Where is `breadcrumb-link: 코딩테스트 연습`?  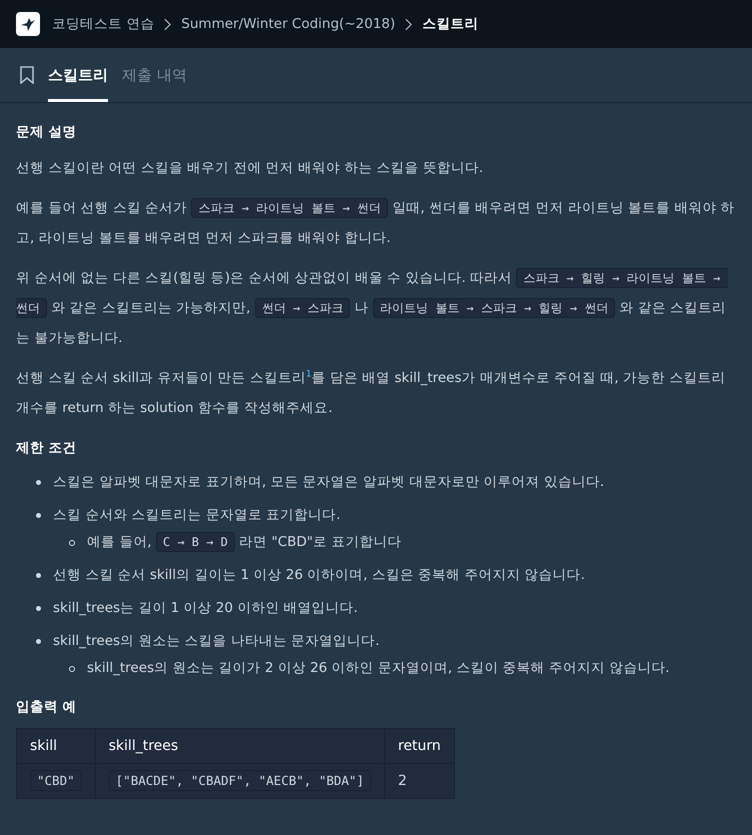 breadcrumb-link: 코딩테스트 연습 is located at coordinates (103, 24).